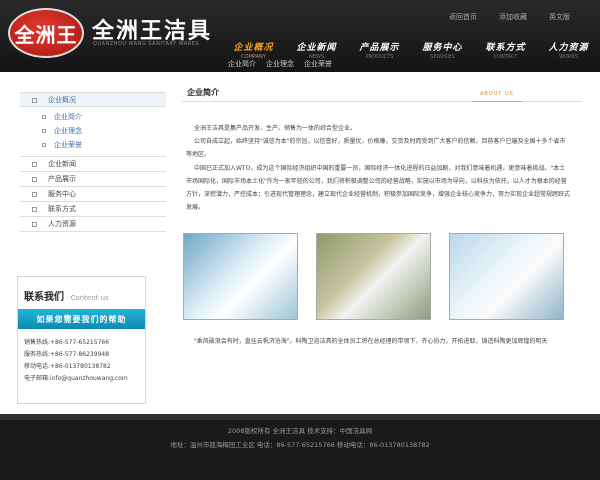 This screenshot has width=600, height=480. I want to click on contact-label: 电子邮箱:, so click(37, 378).